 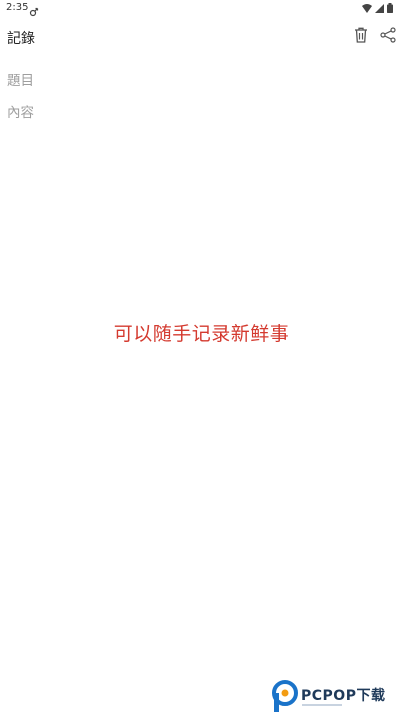 What do you see at coordinates (285, 697) in the screenshot?
I see `pcpop-logo-icon` at bounding box center [285, 697].